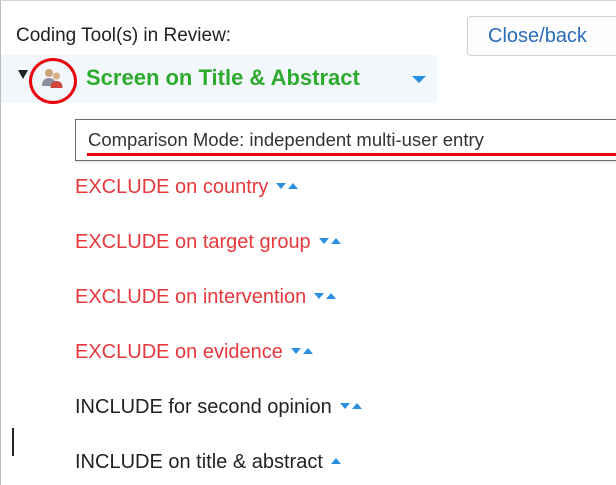 The height and width of the screenshot is (485, 616). I want to click on code-item: EXCLUDE on country, so click(187, 186).